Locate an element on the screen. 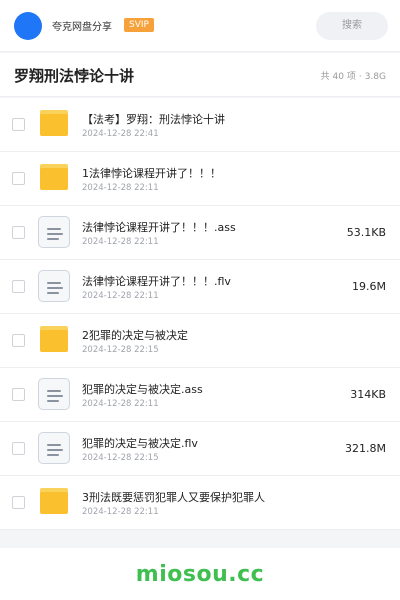  item-count: 共 40 项 is located at coordinates (338, 77).